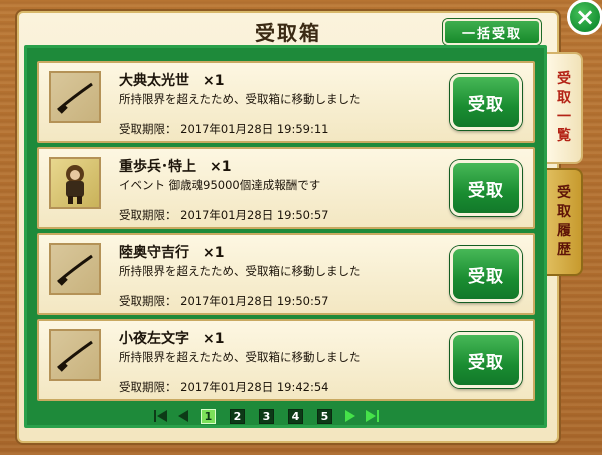 This screenshot has width=602, height=455. I want to click on tab-receive-history: 受 取 履 歴, so click(565, 222).